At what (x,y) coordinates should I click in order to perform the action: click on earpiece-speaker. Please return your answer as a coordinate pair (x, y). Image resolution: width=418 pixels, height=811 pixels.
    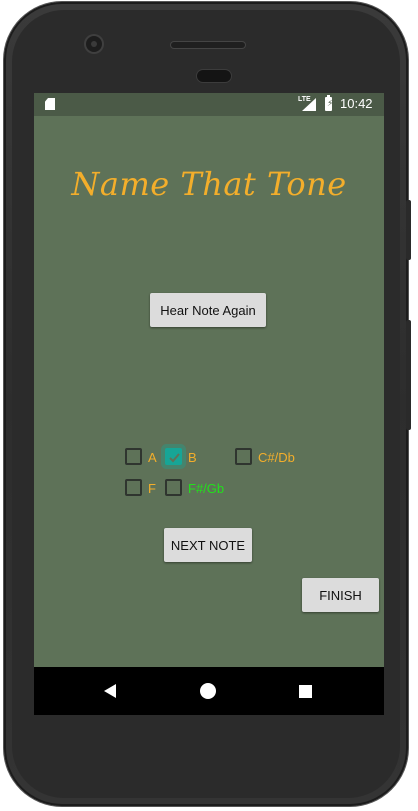
    Looking at the image, I should click on (208, 45).